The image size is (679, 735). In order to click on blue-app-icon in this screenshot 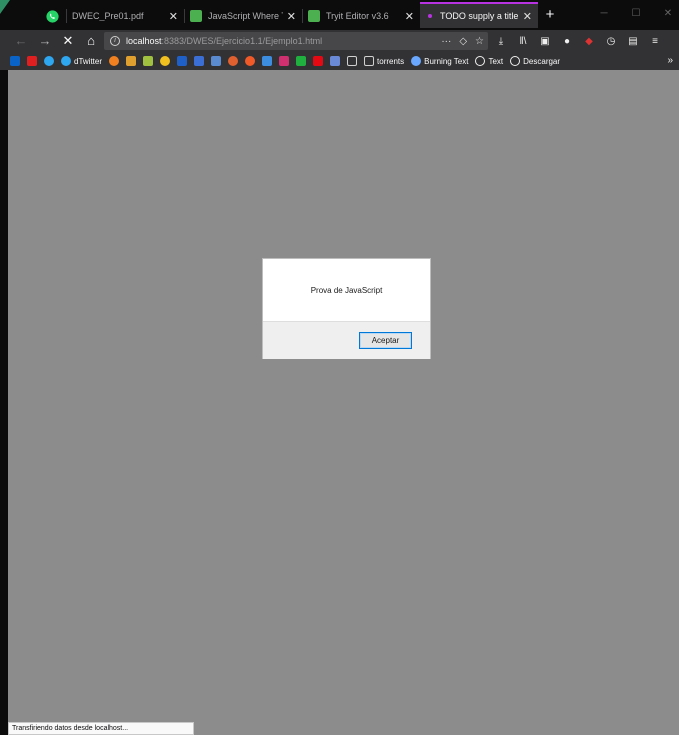, I will do `click(267, 61)`.